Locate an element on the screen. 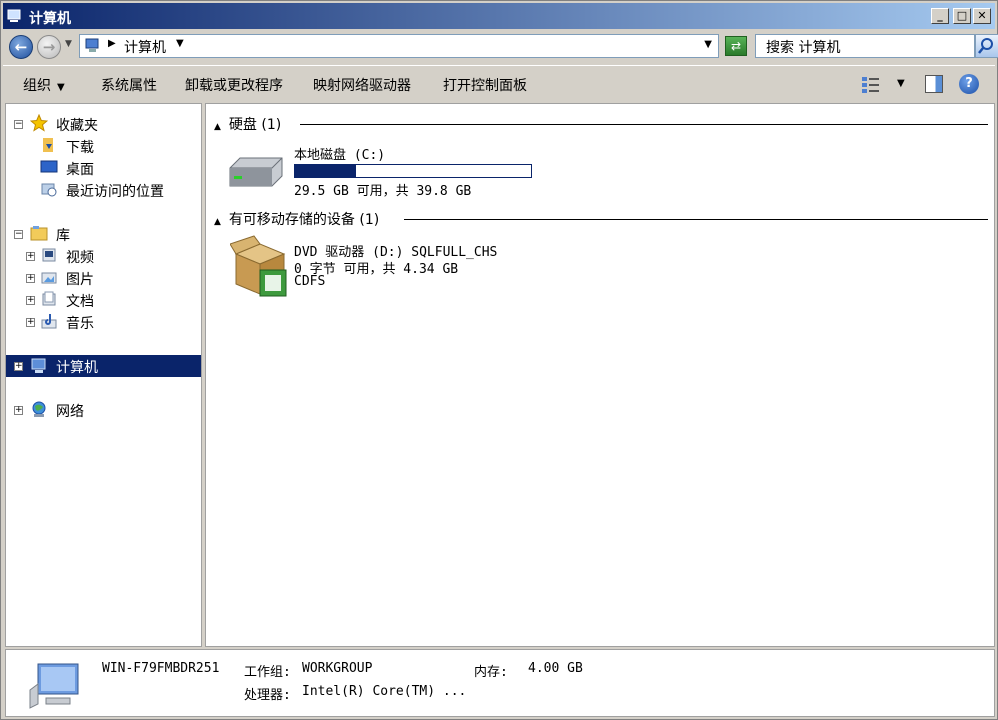  refresh-button: ⇄ is located at coordinates (736, 46).